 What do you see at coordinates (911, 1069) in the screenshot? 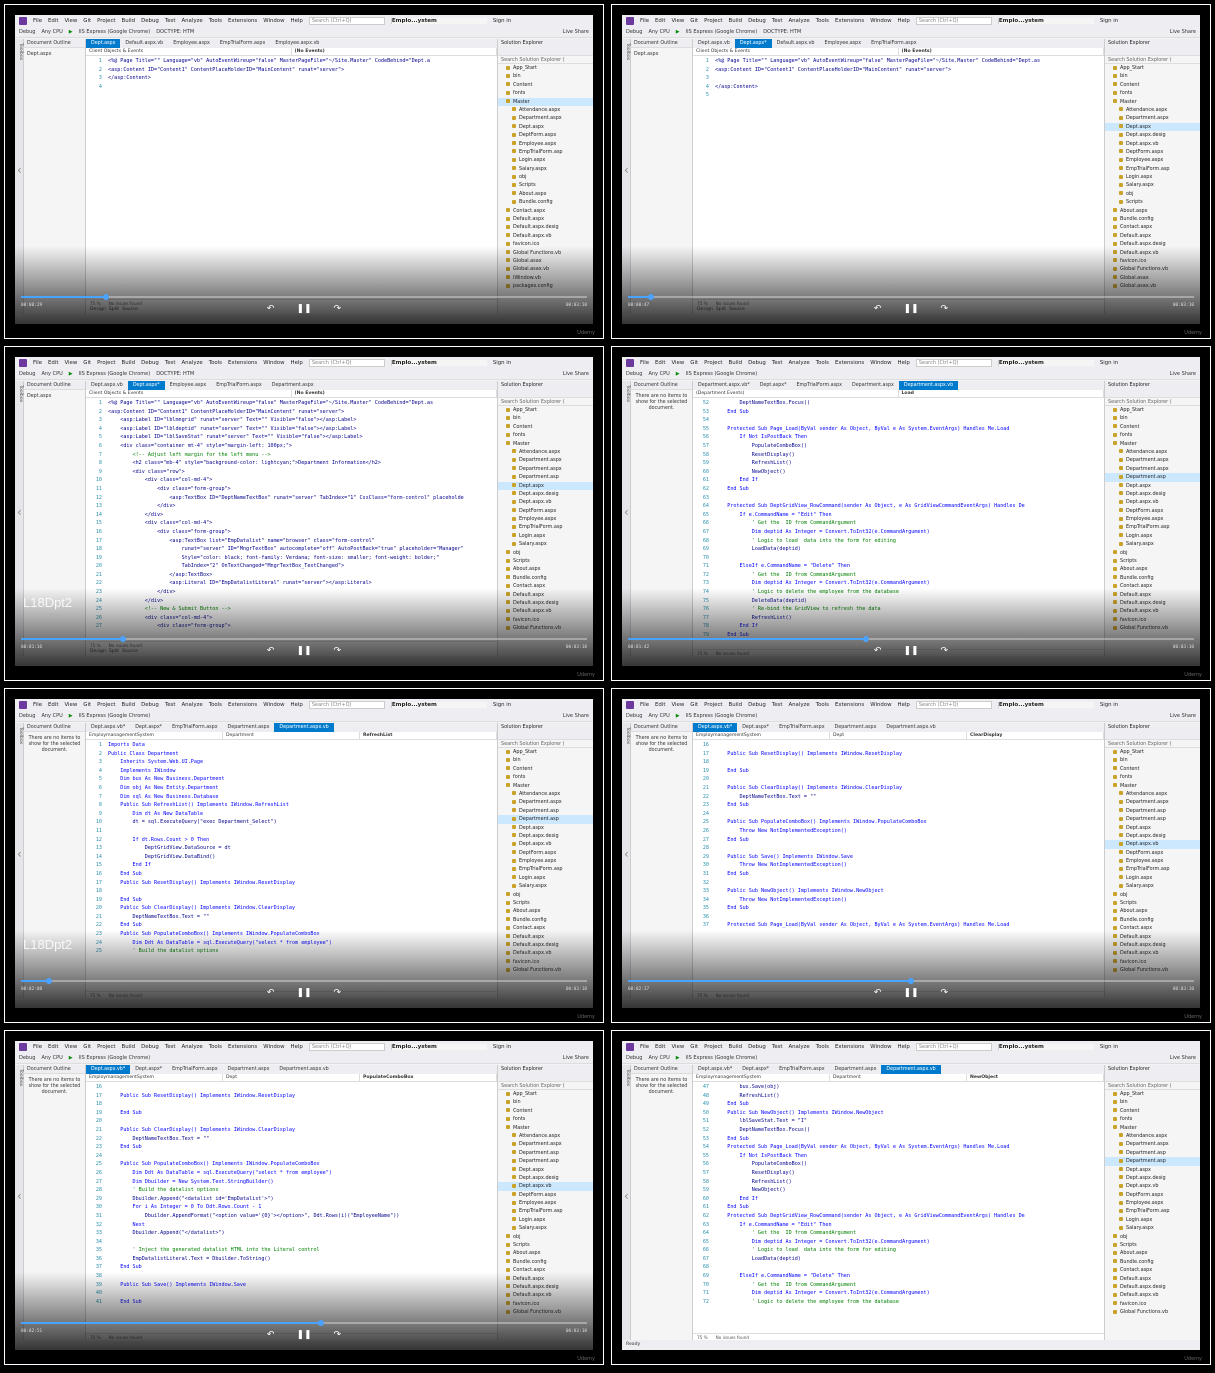
I see `document-tab: Department.aspx.vb` at bounding box center [911, 1069].